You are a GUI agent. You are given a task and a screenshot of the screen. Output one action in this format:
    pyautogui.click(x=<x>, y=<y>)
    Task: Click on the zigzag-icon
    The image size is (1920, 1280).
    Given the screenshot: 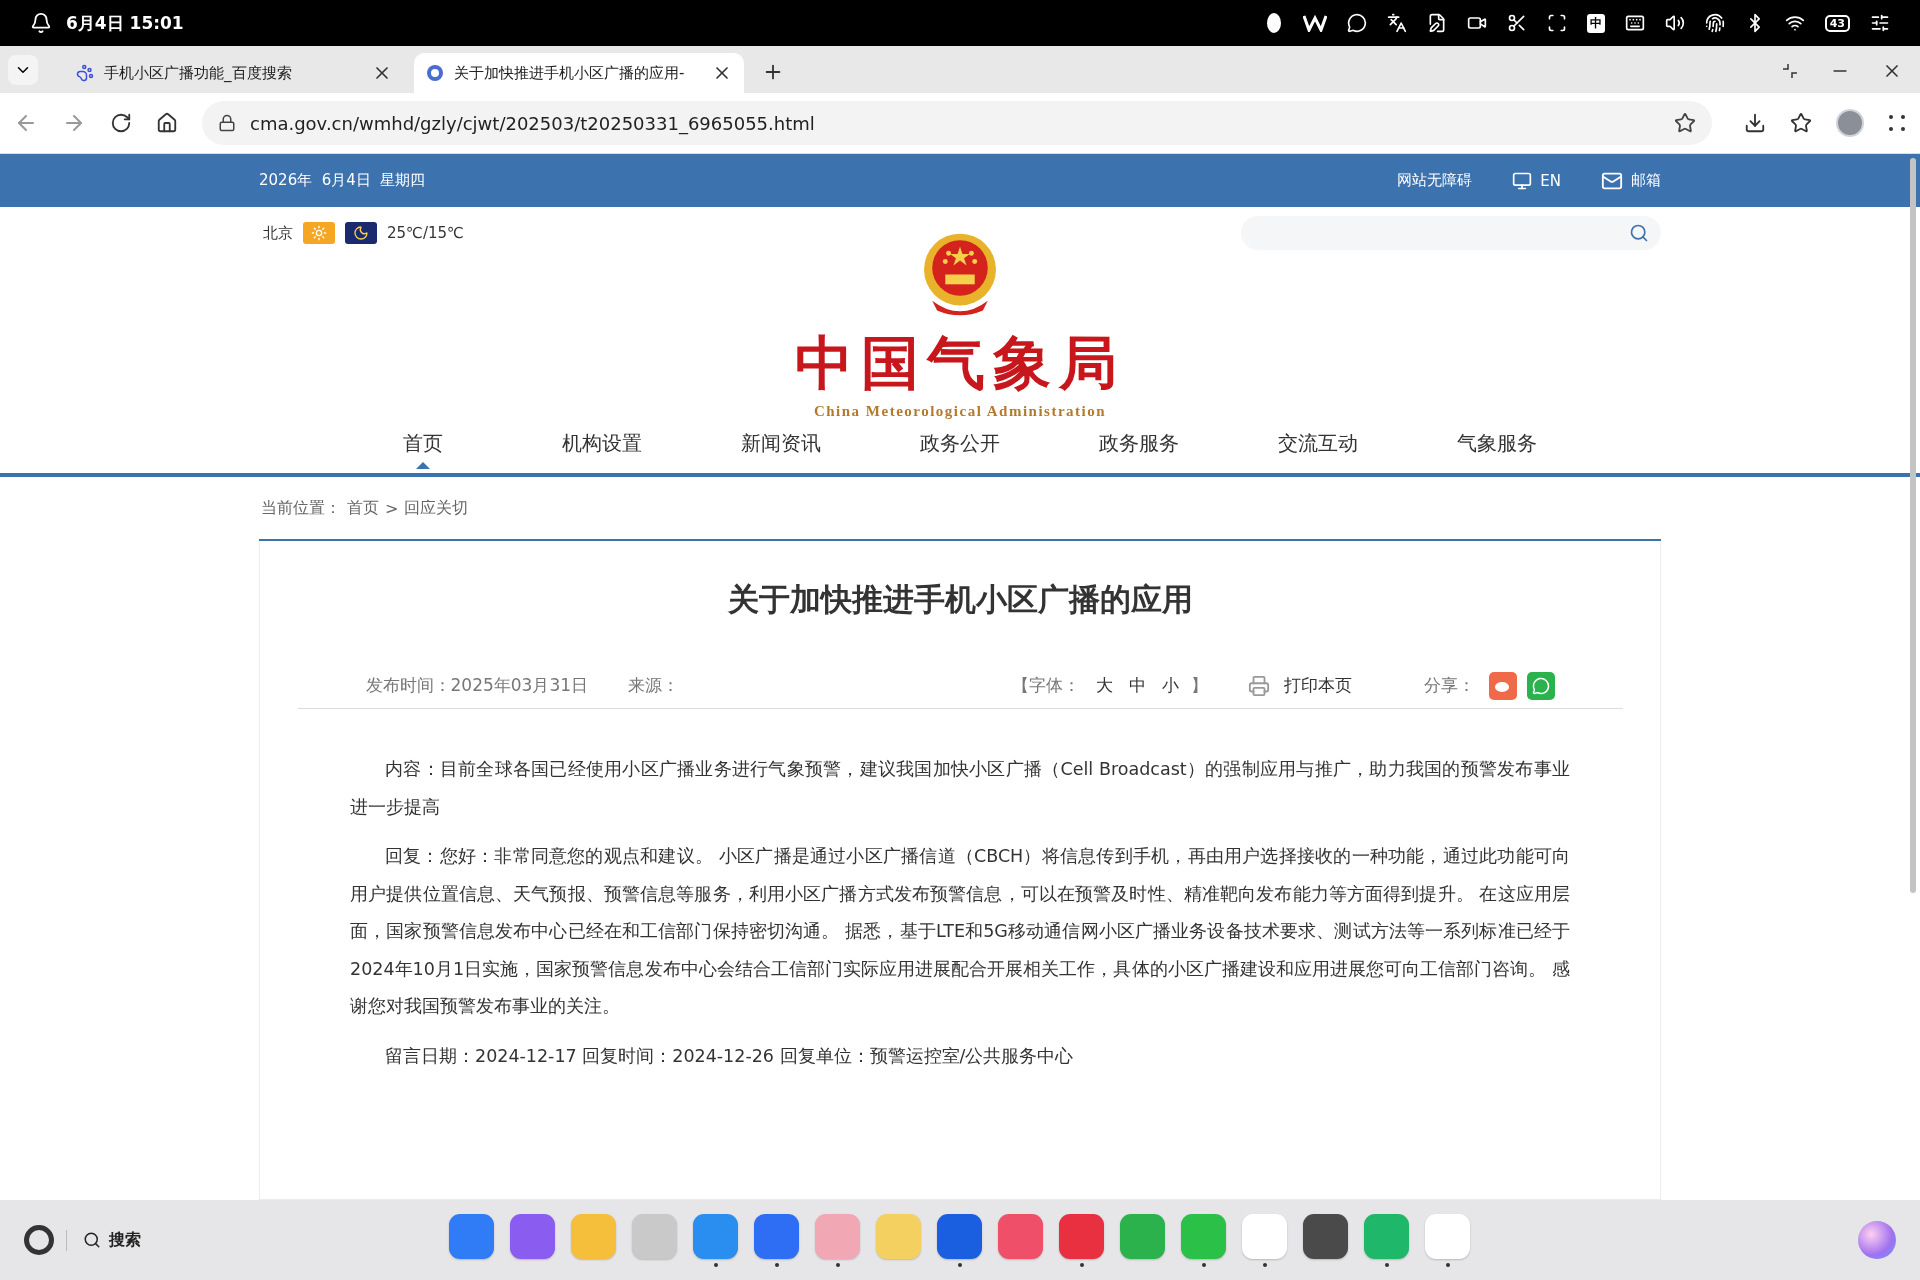 What is the action you would take?
    pyautogui.click(x=1314, y=23)
    